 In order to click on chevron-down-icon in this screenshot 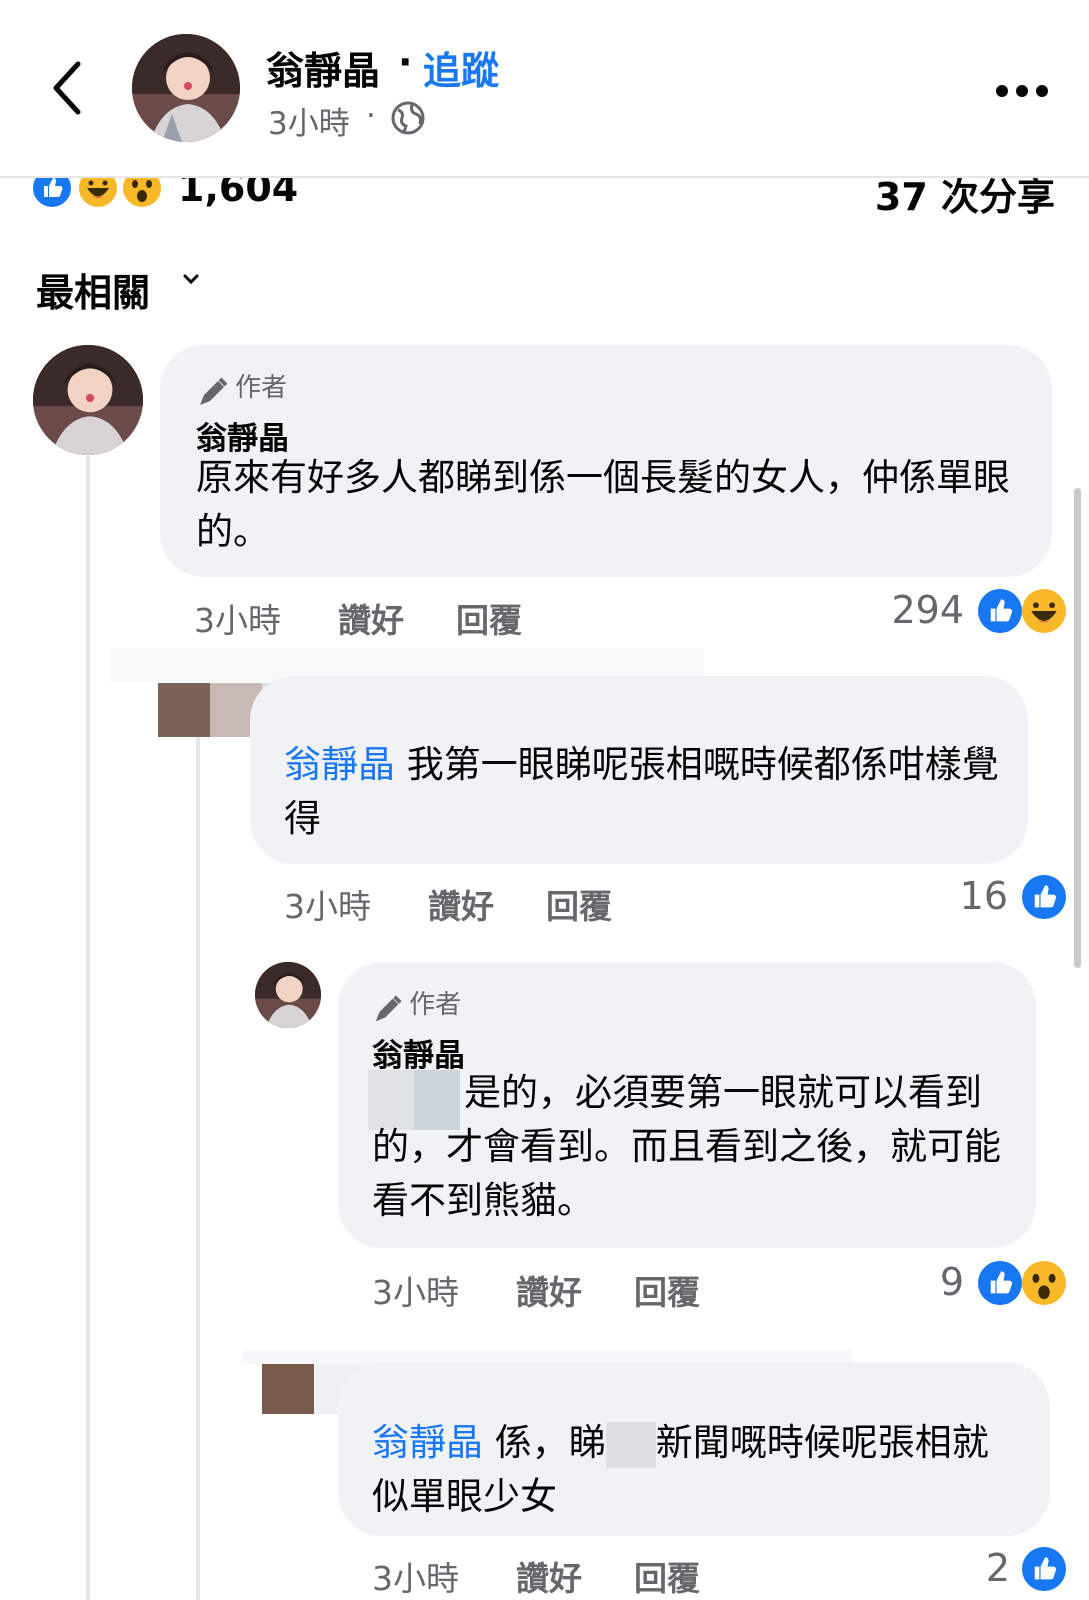, I will do `click(191, 279)`.